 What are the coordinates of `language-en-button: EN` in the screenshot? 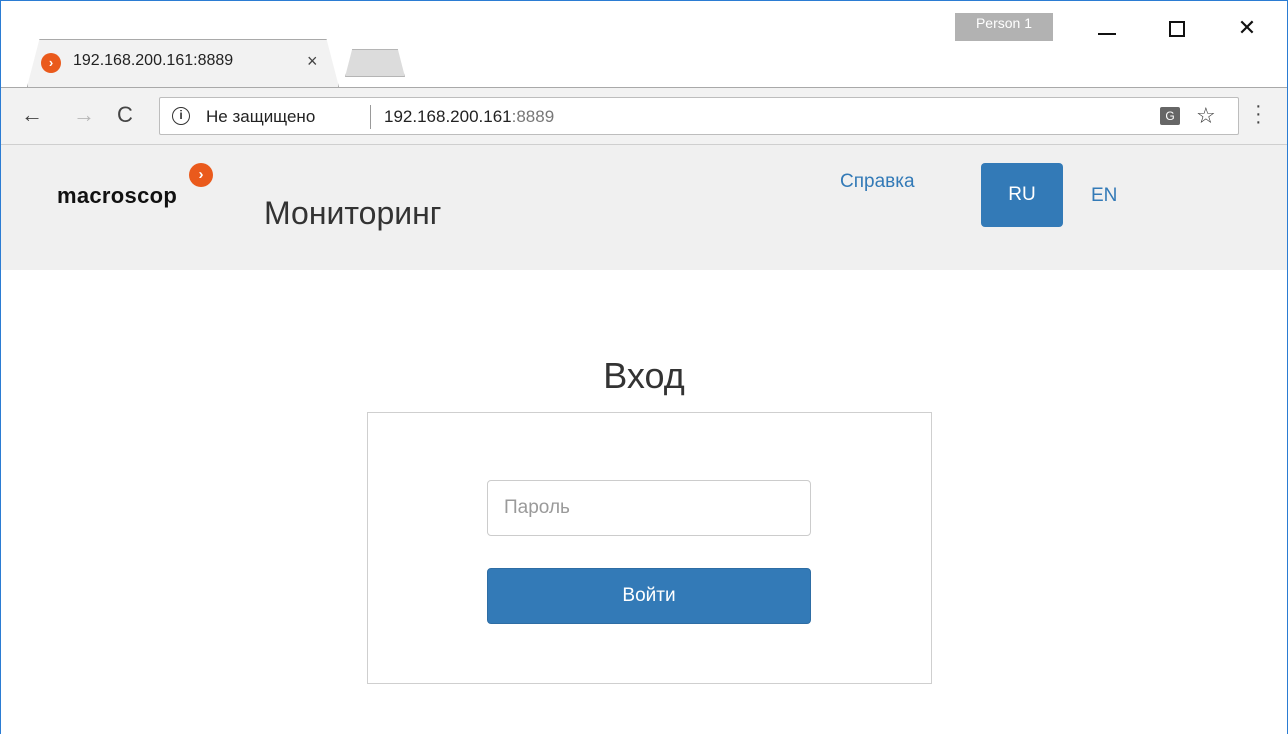 It's located at (1104, 196).